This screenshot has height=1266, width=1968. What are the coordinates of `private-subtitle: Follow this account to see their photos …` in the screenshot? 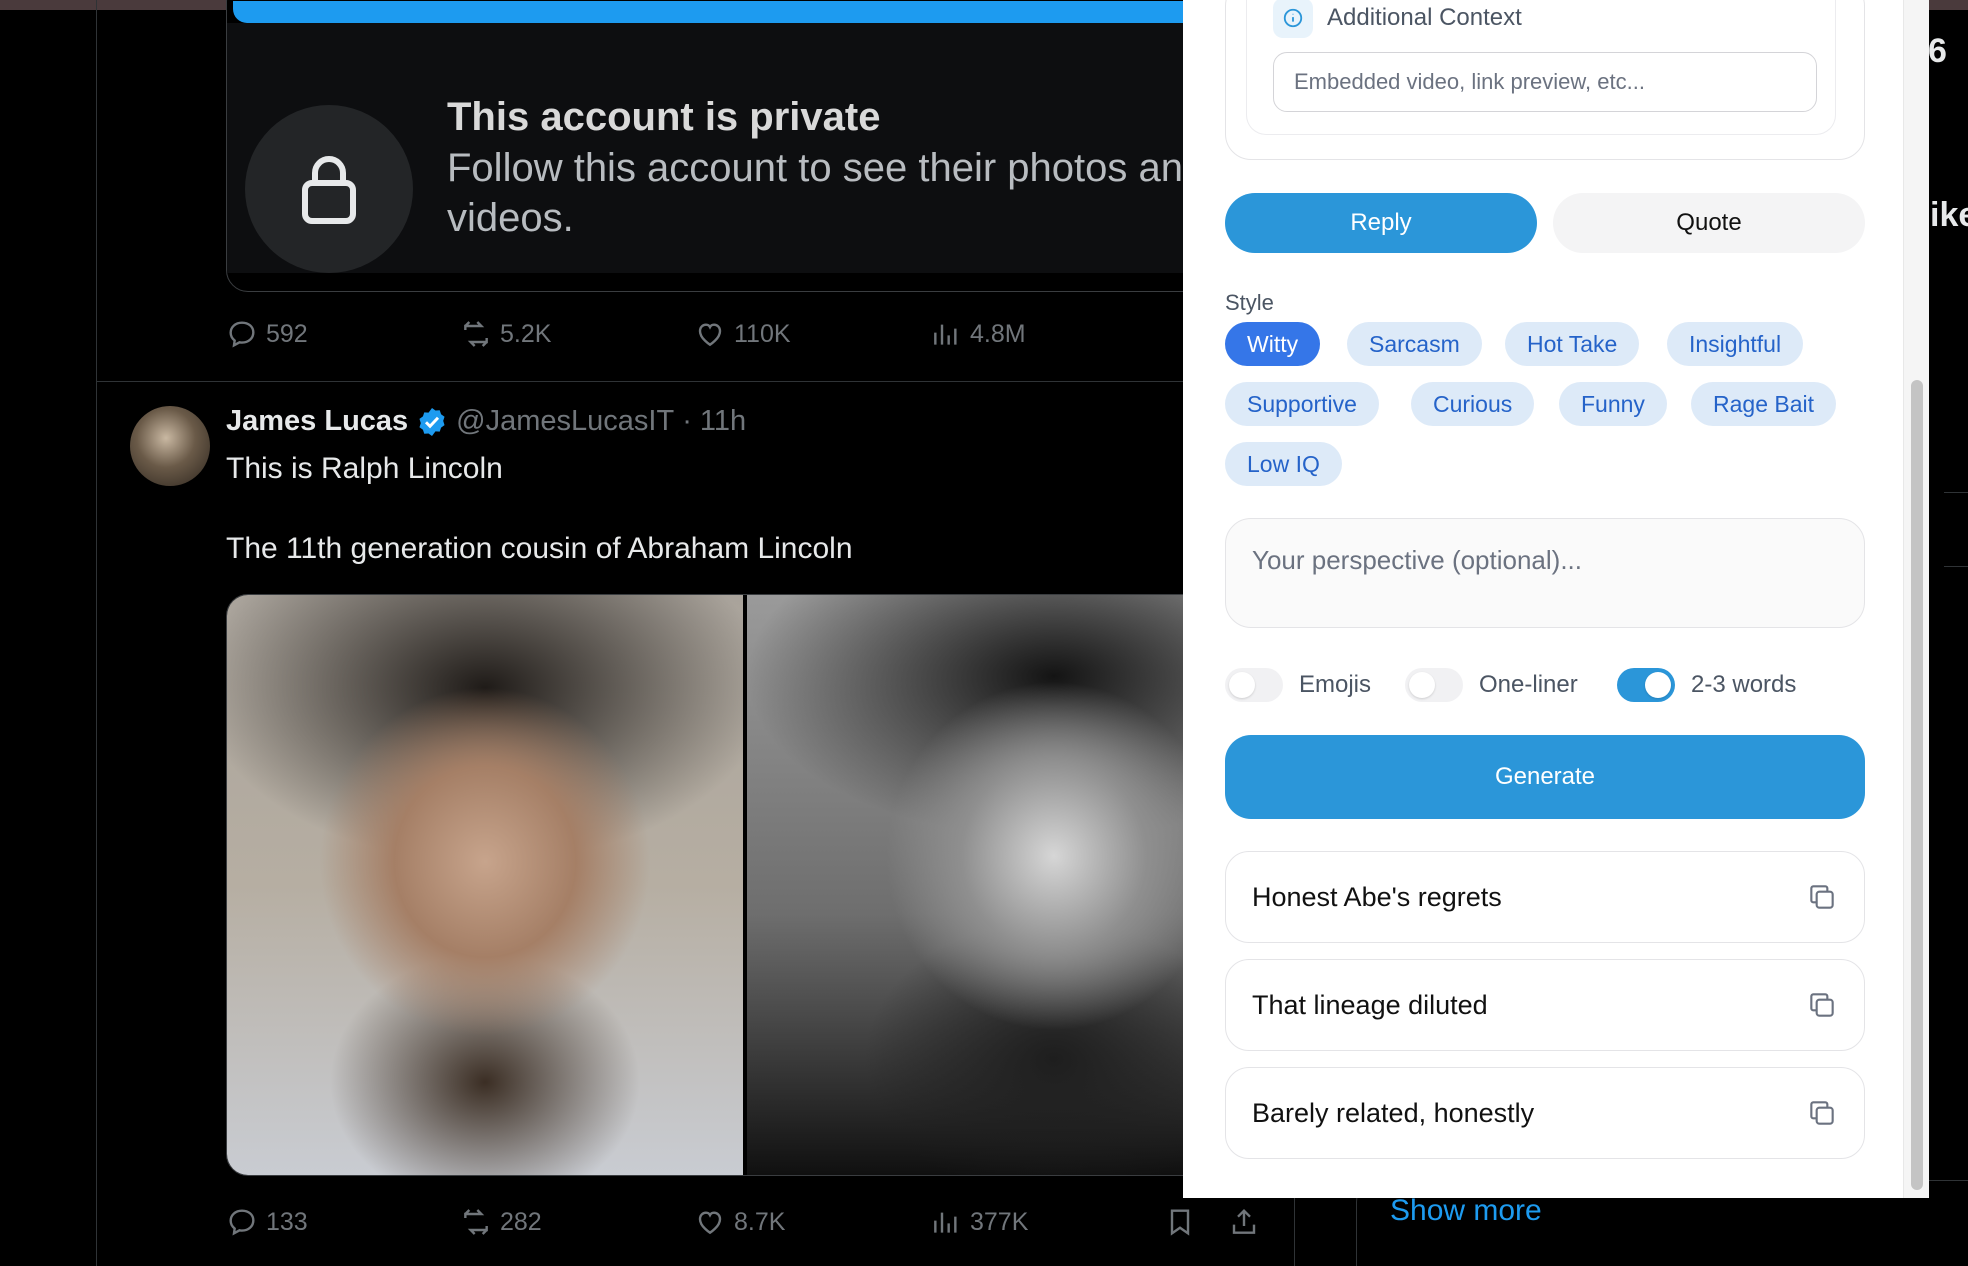 It's located at (826, 193).